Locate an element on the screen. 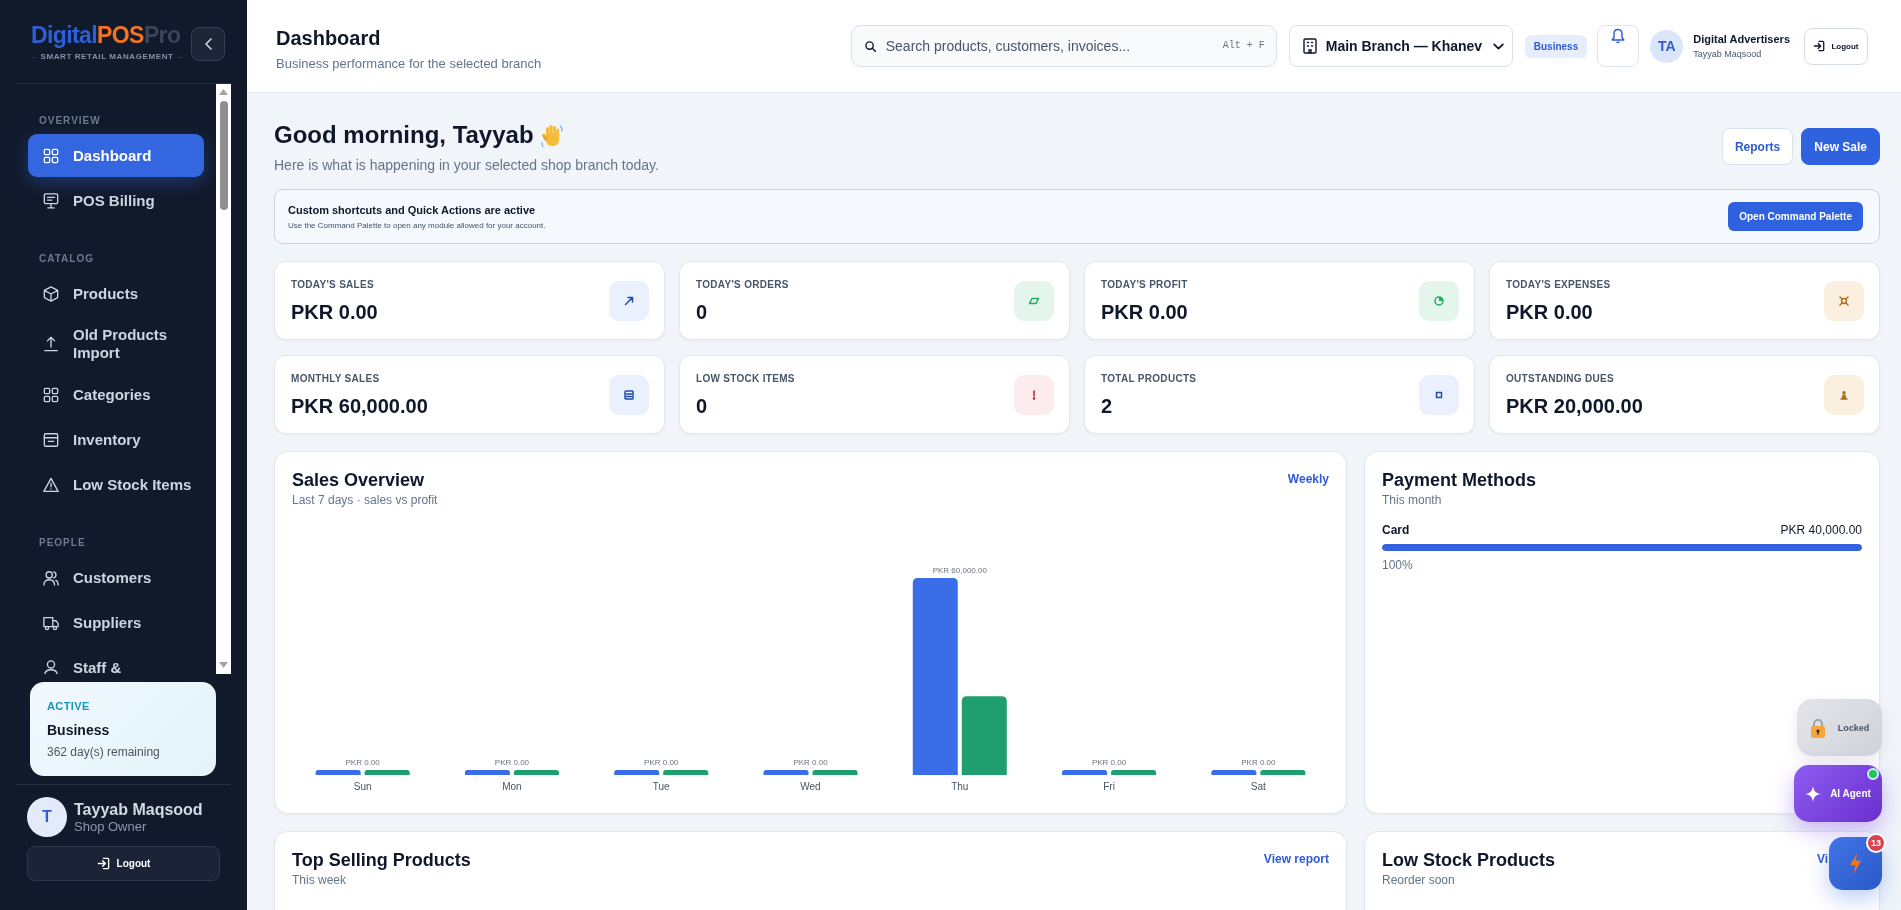  stat-label: TODAY'S SALES is located at coordinates (333, 284).